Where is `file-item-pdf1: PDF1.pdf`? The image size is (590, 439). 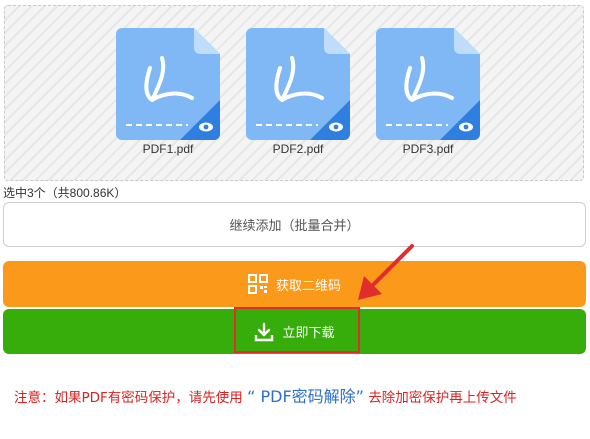
file-item-pdf1: PDF1.pdf is located at coordinates (168, 92).